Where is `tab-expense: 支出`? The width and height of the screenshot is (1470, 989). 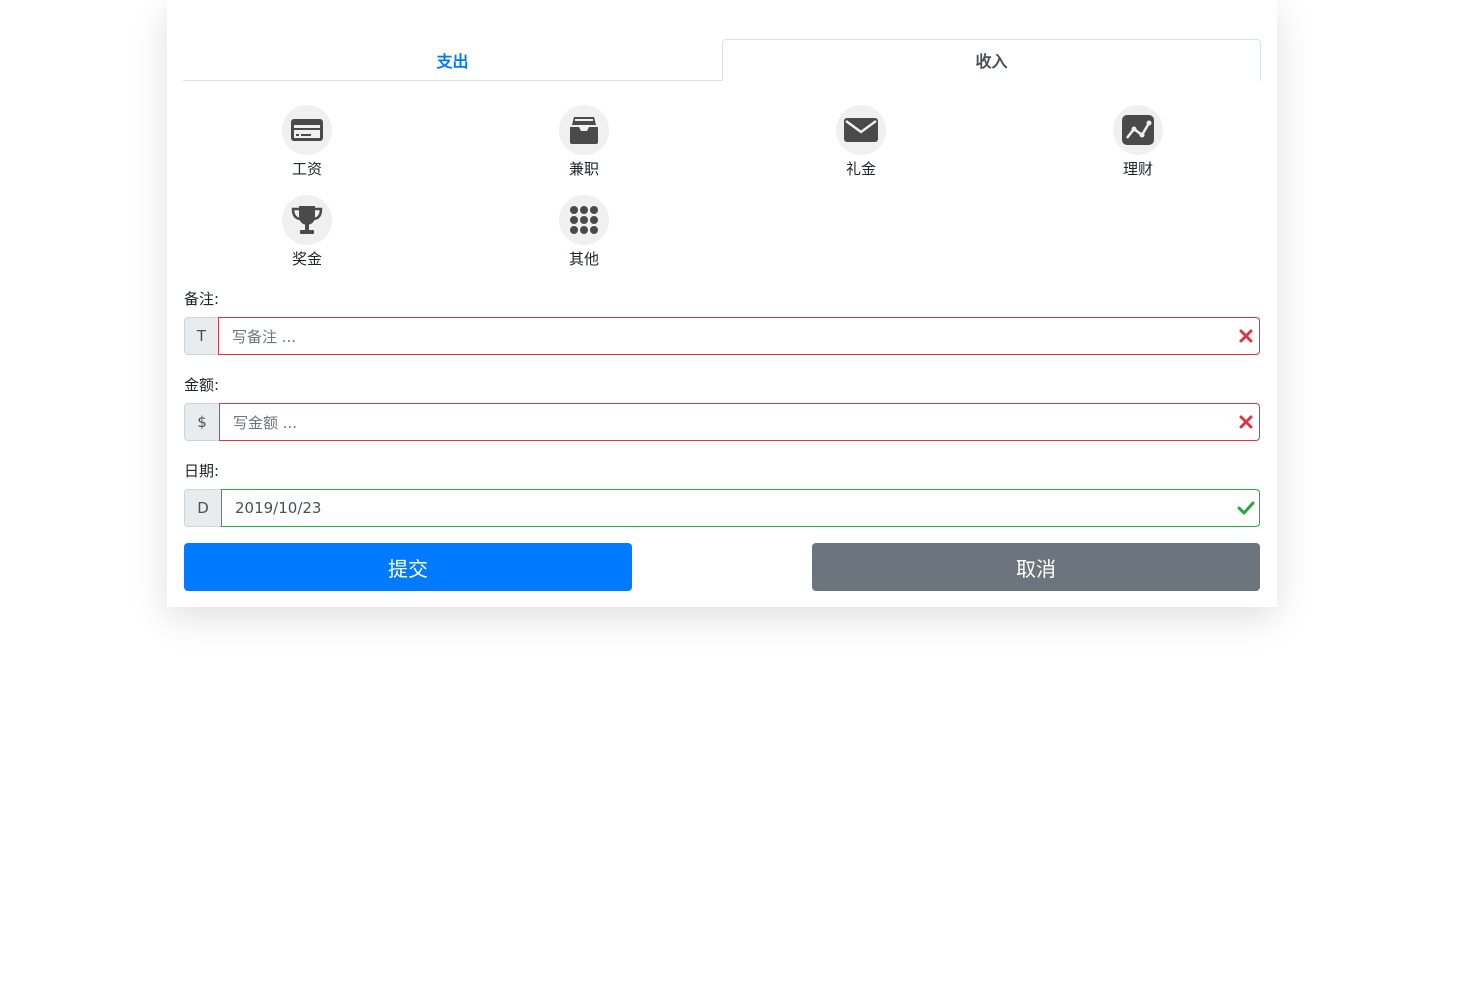
tab-expense: 支出 is located at coordinates (452, 60).